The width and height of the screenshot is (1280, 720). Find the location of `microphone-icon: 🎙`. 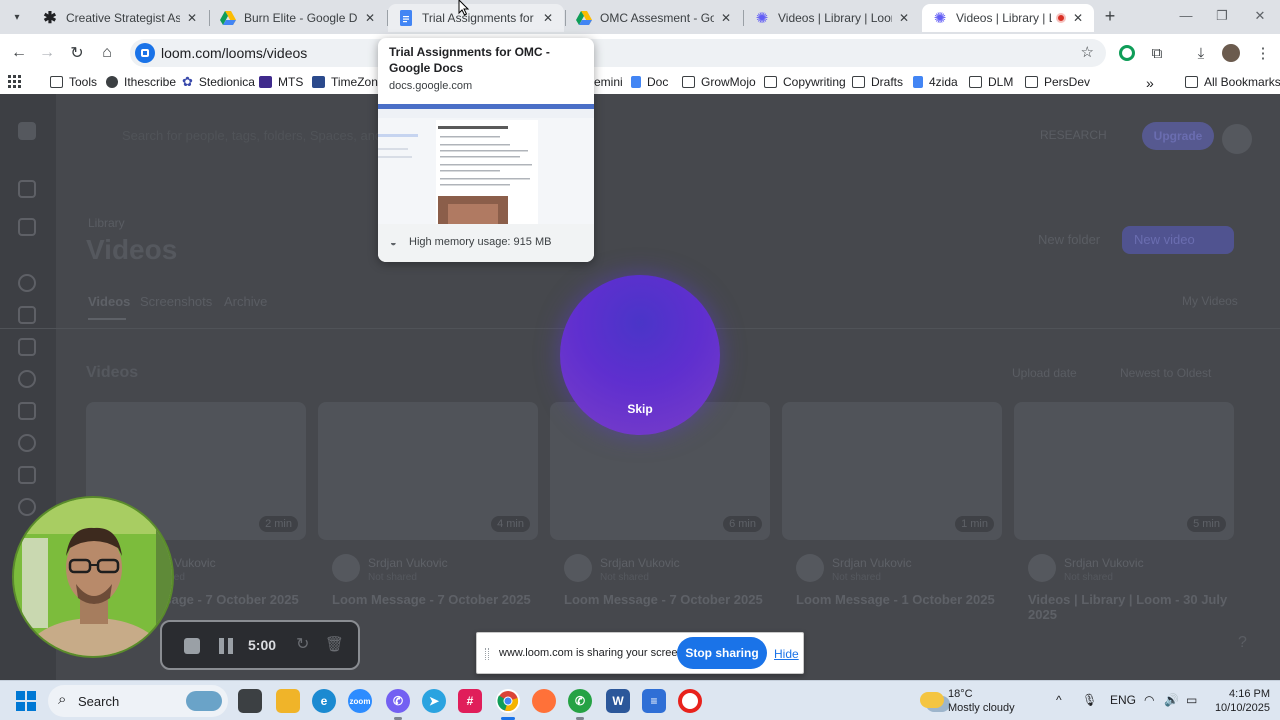

microphone-icon: 🎙 is located at coordinates (1089, 700).